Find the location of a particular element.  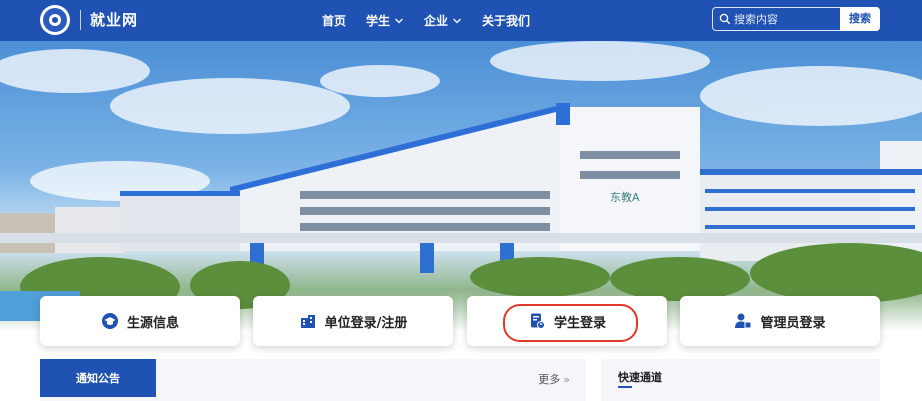

card-student-source-label: 生源信息 is located at coordinates (152, 323).